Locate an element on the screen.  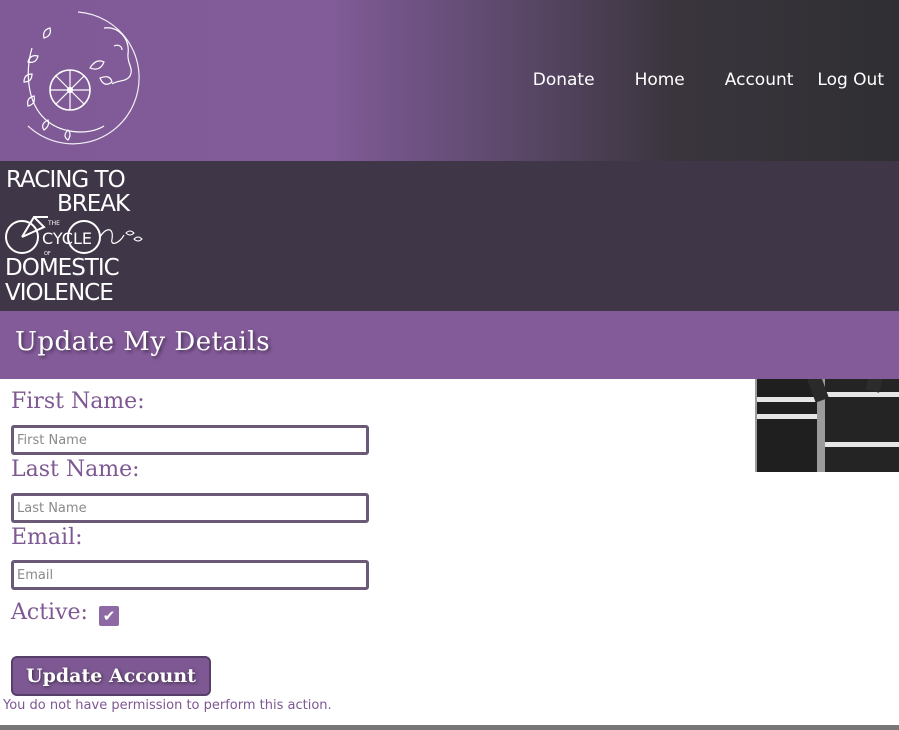
email-field is located at coordinates (190, 575).